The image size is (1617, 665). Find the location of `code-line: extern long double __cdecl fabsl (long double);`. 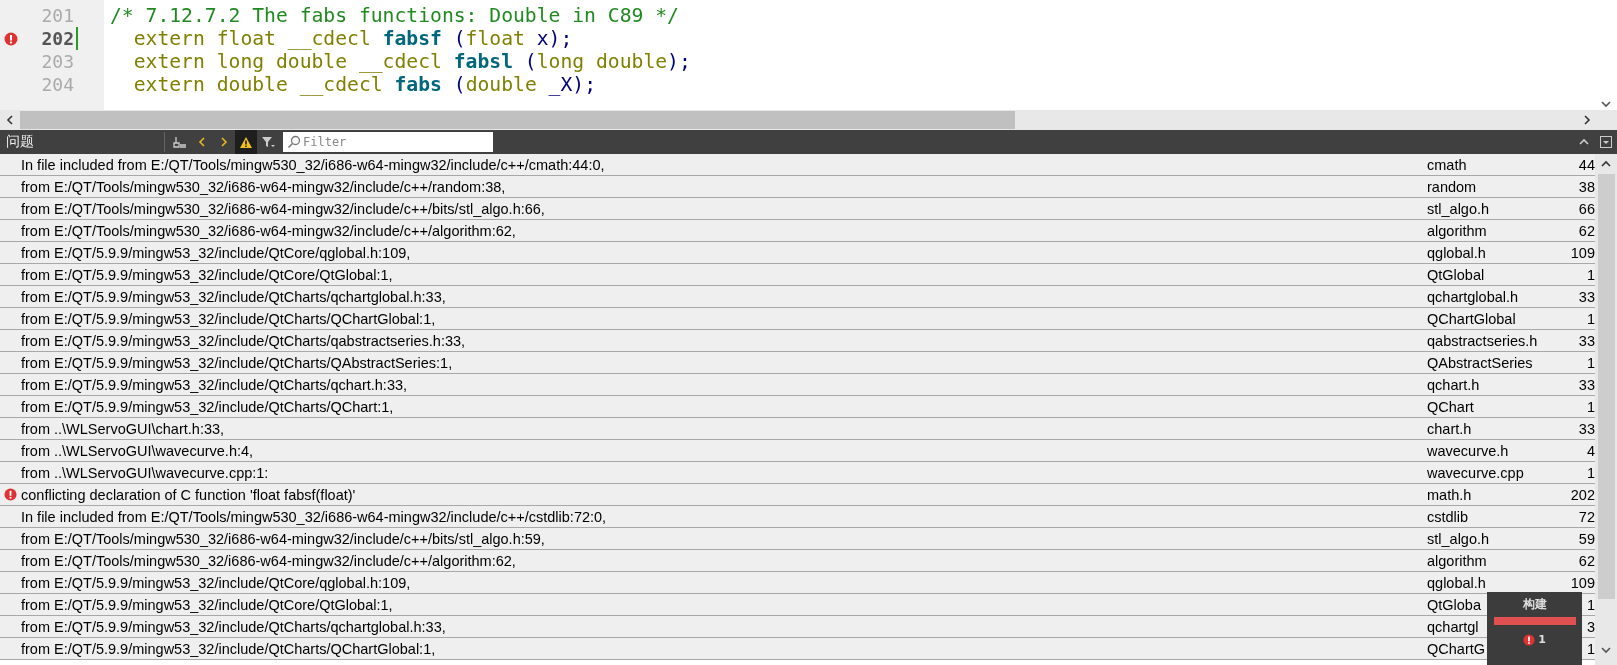

code-line: extern long double __cdecl fabsl (long double); is located at coordinates (411, 61).